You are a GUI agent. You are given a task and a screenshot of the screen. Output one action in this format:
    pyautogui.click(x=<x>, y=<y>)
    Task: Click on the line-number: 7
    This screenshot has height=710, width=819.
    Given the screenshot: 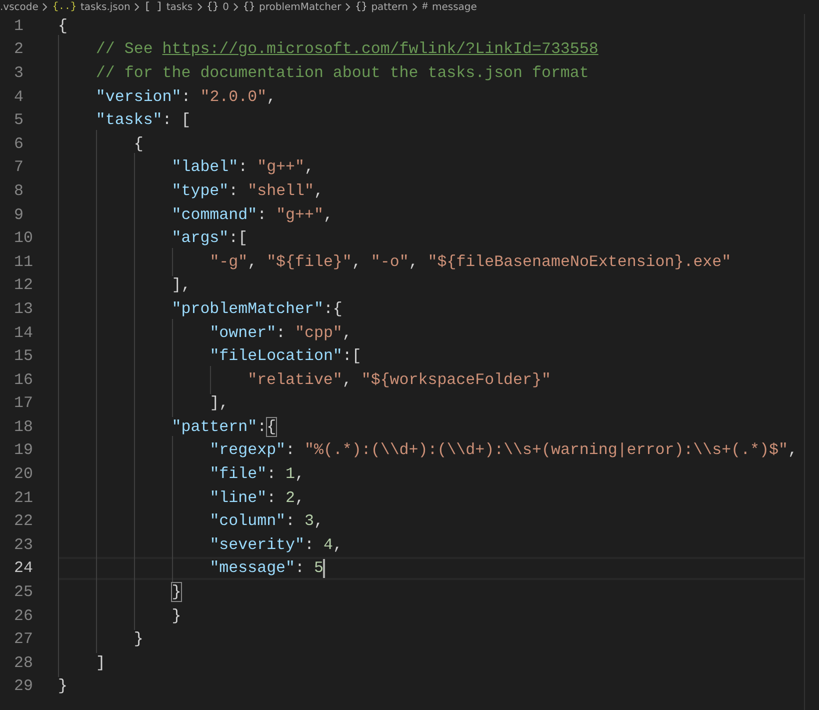 What is the action you would take?
    pyautogui.click(x=18, y=167)
    